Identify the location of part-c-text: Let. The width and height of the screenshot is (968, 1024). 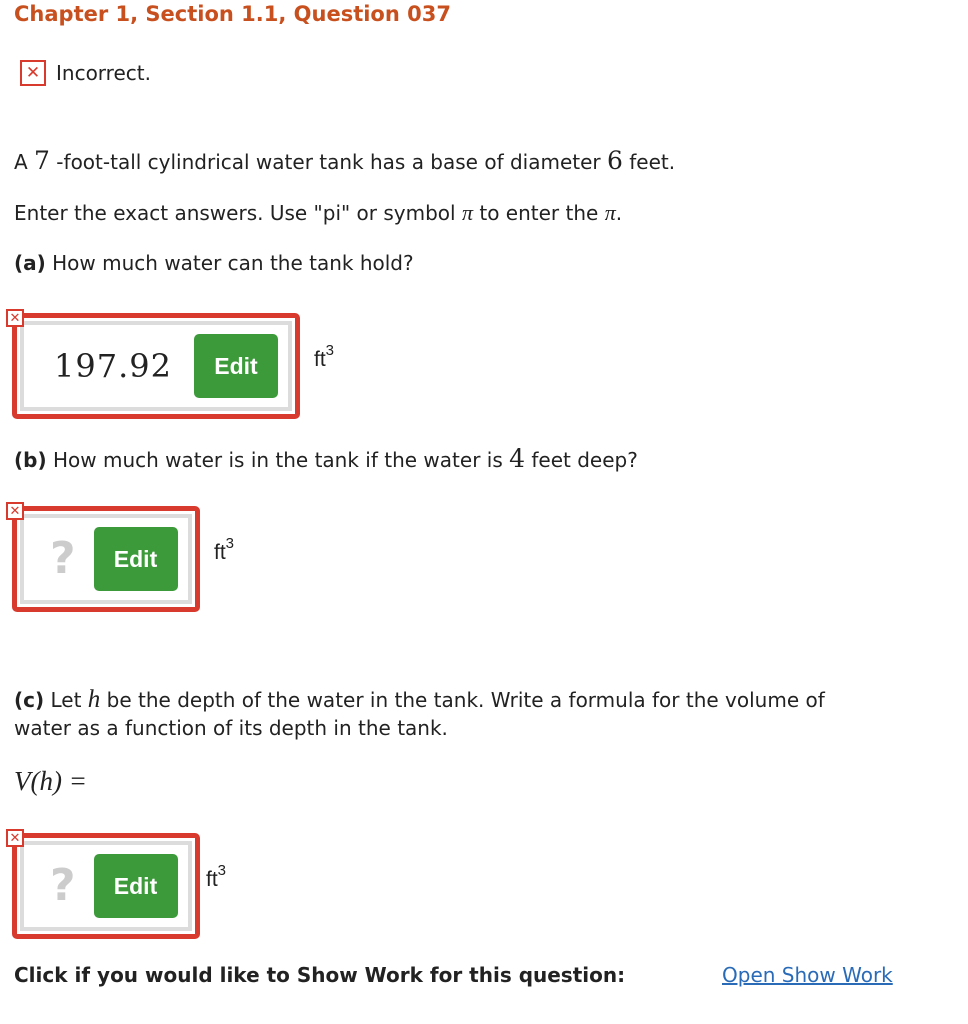
(66, 700).